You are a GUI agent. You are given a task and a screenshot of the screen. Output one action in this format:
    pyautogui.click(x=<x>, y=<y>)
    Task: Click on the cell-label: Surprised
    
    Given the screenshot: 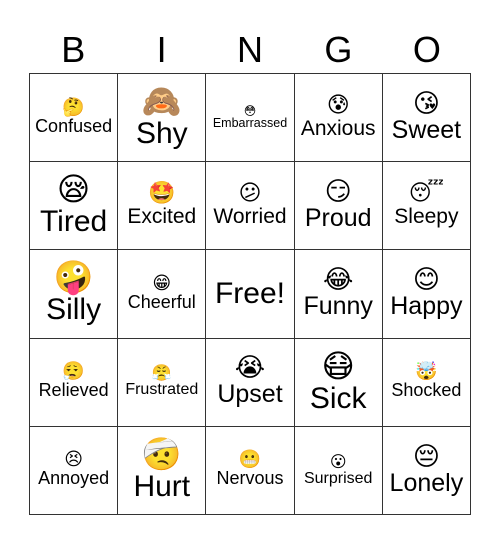 What is the action you would take?
    pyautogui.click(x=338, y=478)
    